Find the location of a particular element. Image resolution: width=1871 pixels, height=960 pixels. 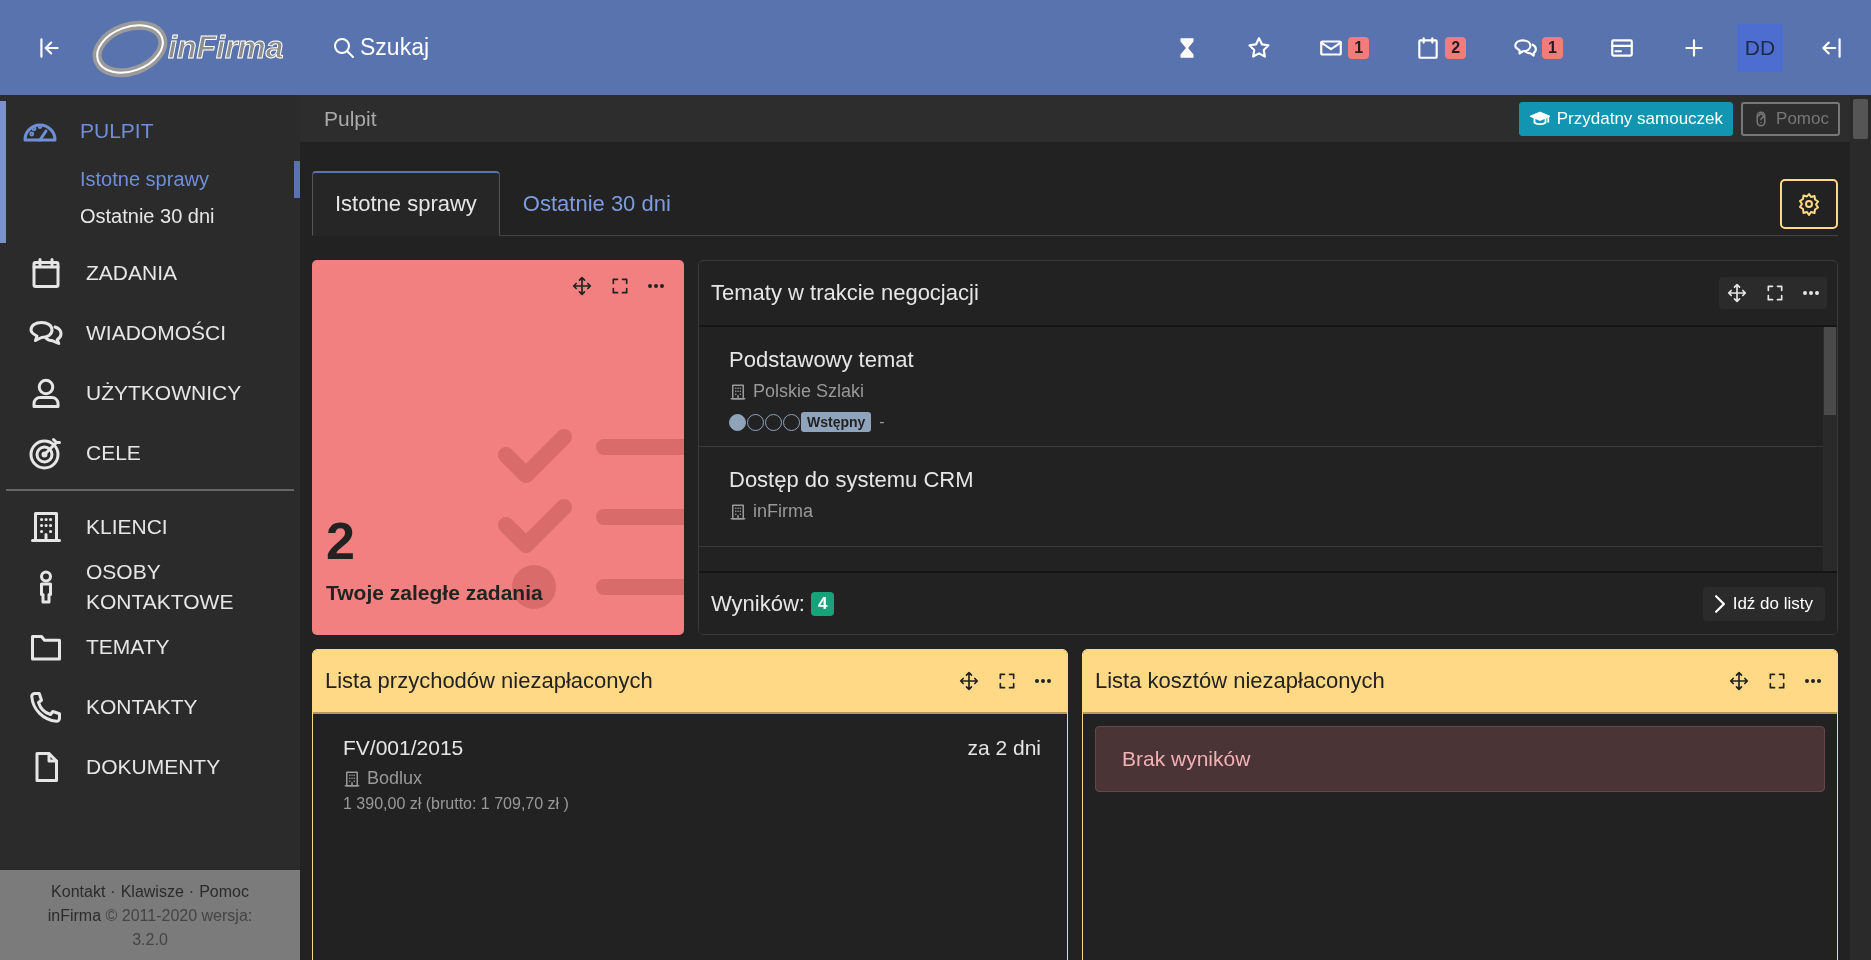

widget-title: Tematy w trakcie negocjacji is located at coordinates (845, 293).